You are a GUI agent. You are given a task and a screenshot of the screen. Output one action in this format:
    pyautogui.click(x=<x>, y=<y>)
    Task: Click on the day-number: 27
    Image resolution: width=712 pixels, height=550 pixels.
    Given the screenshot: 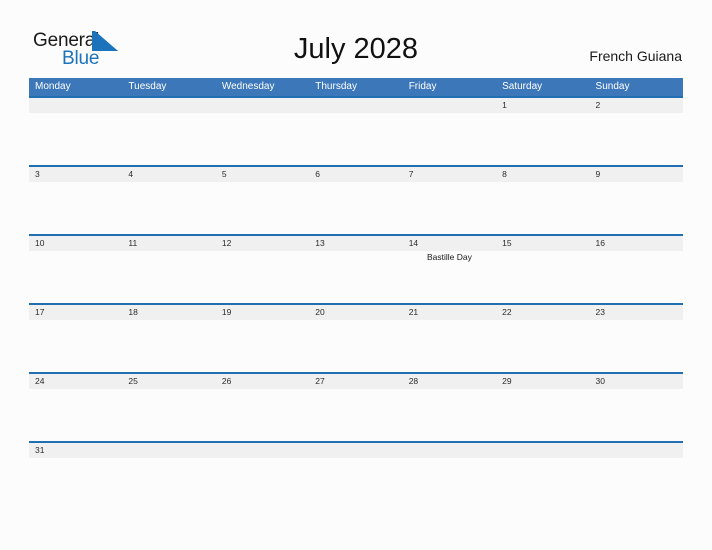 What is the action you would take?
    pyautogui.click(x=355, y=381)
    